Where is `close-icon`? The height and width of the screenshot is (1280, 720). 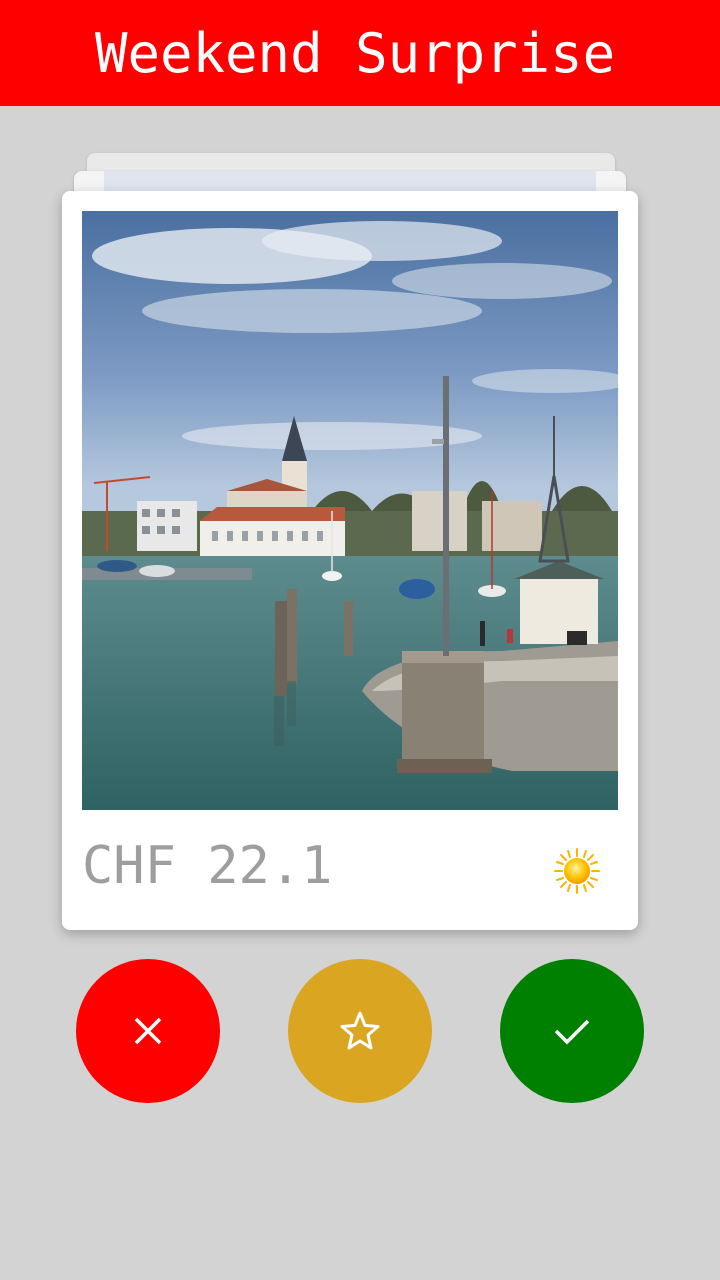 close-icon is located at coordinates (148, 1031).